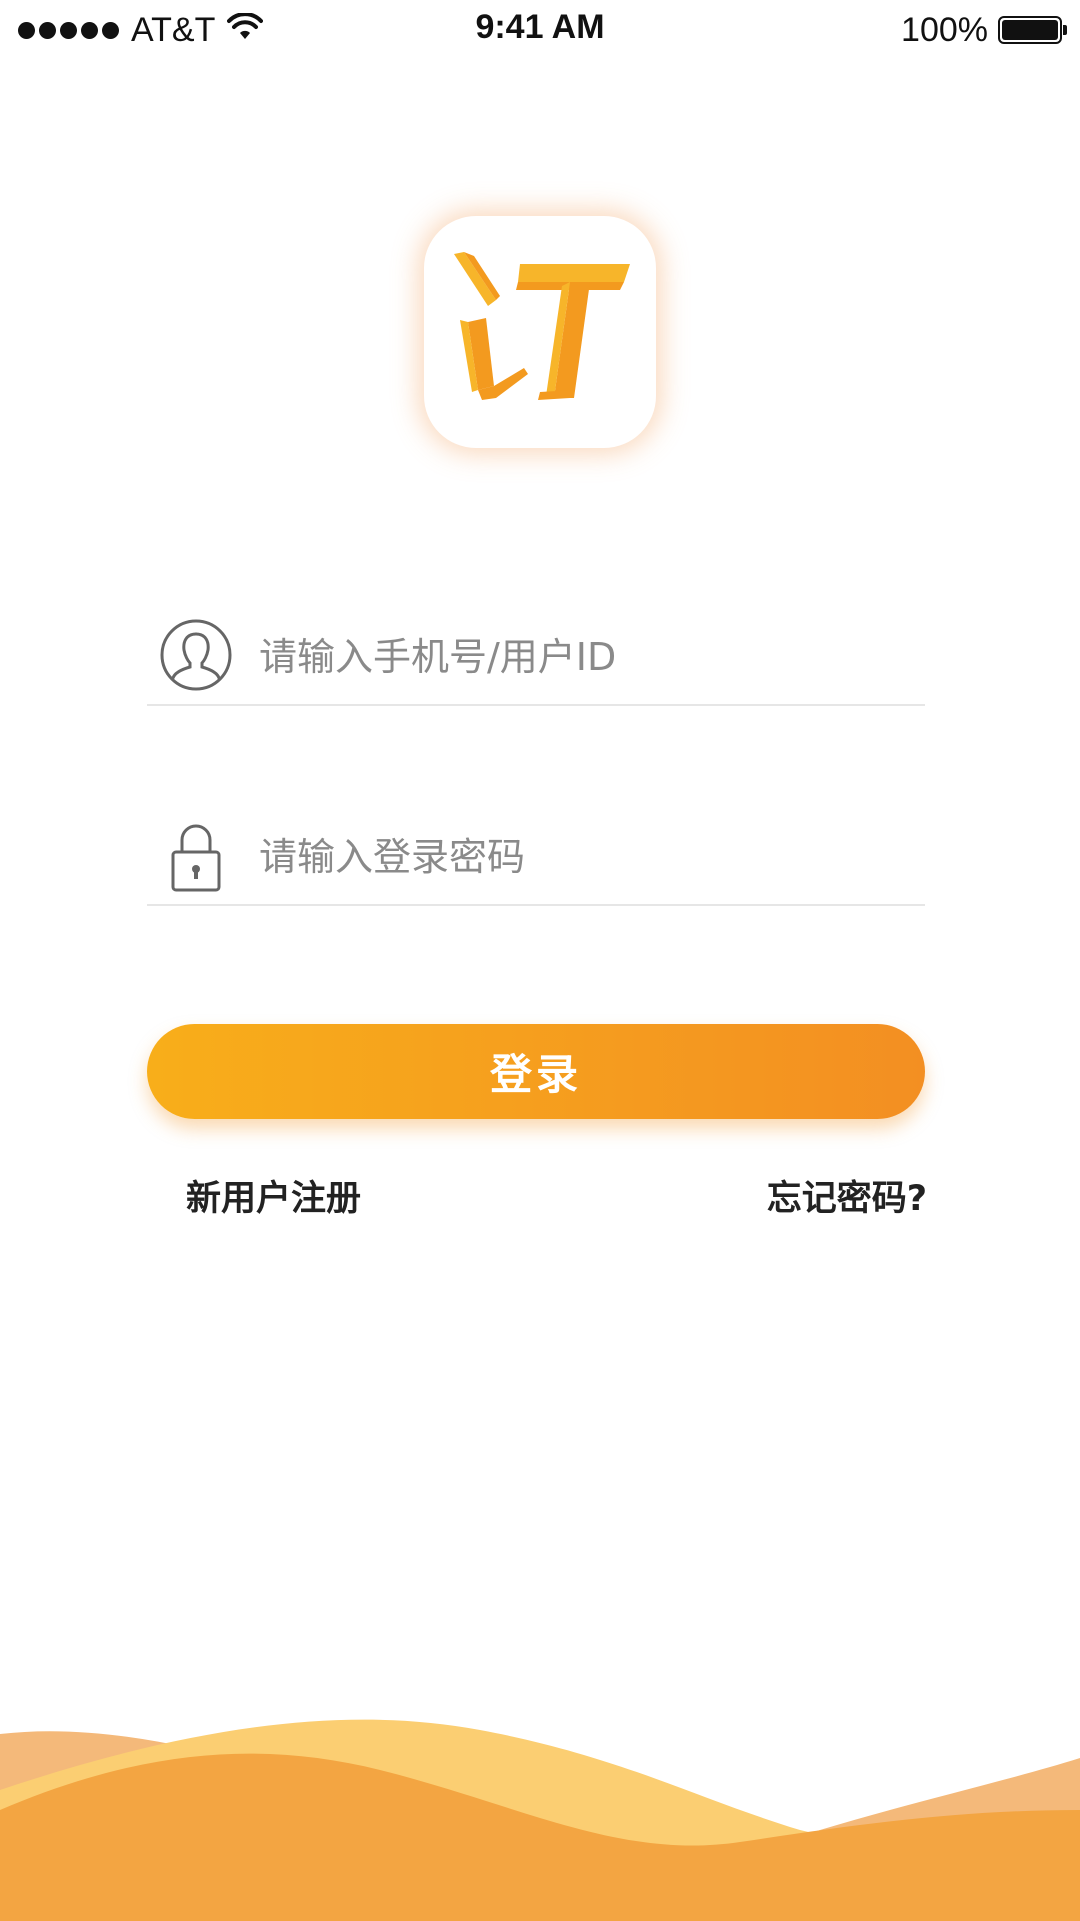  What do you see at coordinates (944, 29) in the screenshot?
I see `battery-percent: 100%` at bounding box center [944, 29].